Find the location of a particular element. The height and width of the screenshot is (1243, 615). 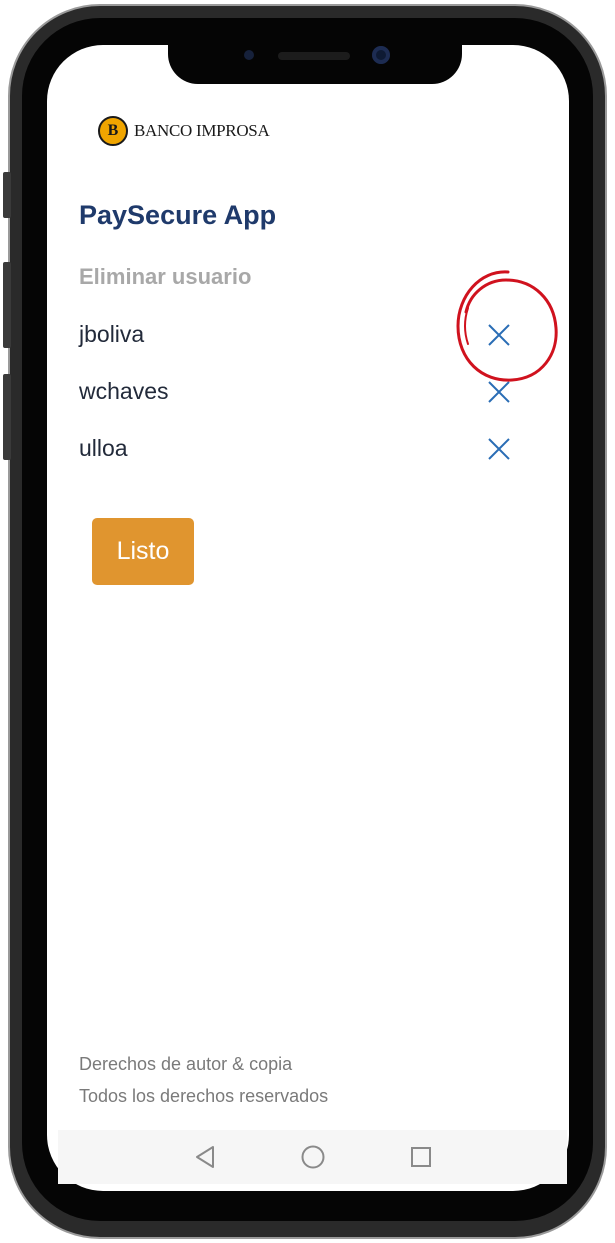

user-name: wchaves is located at coordinates (124, 391).